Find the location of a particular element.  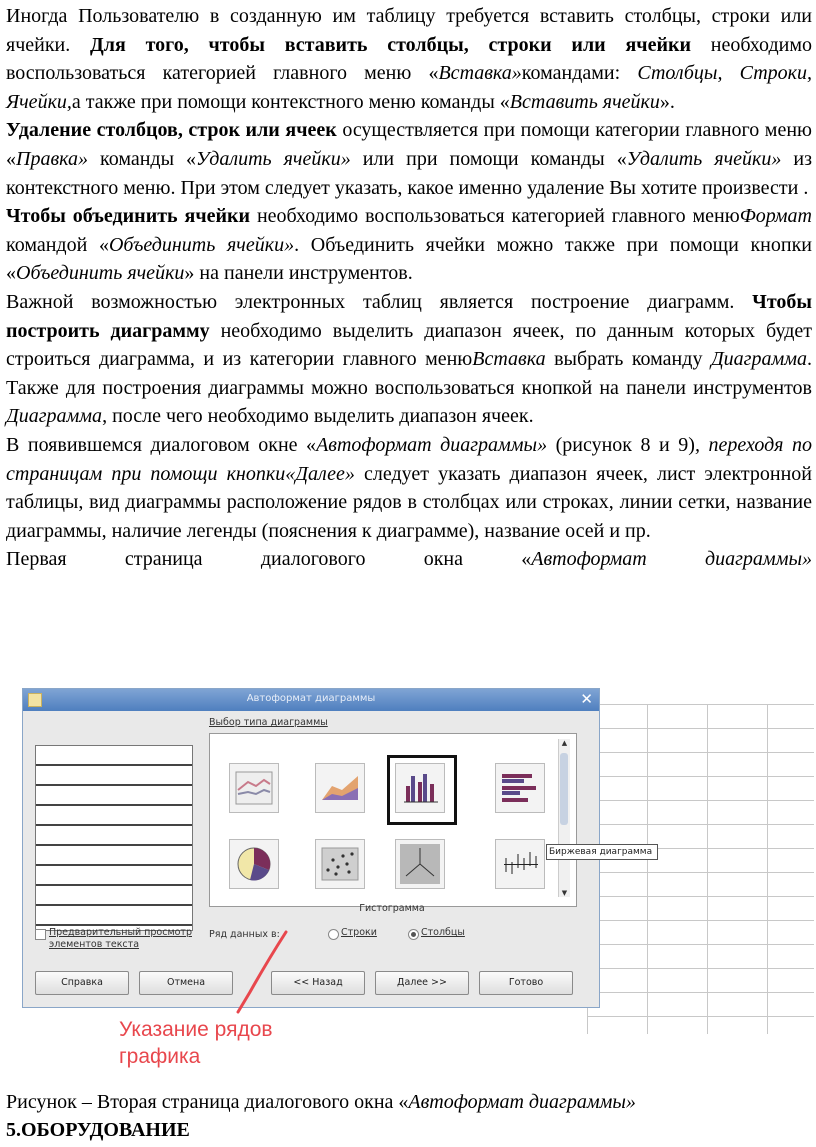

italic-run: Вставить ячейки is located at coordinates (584, 101).